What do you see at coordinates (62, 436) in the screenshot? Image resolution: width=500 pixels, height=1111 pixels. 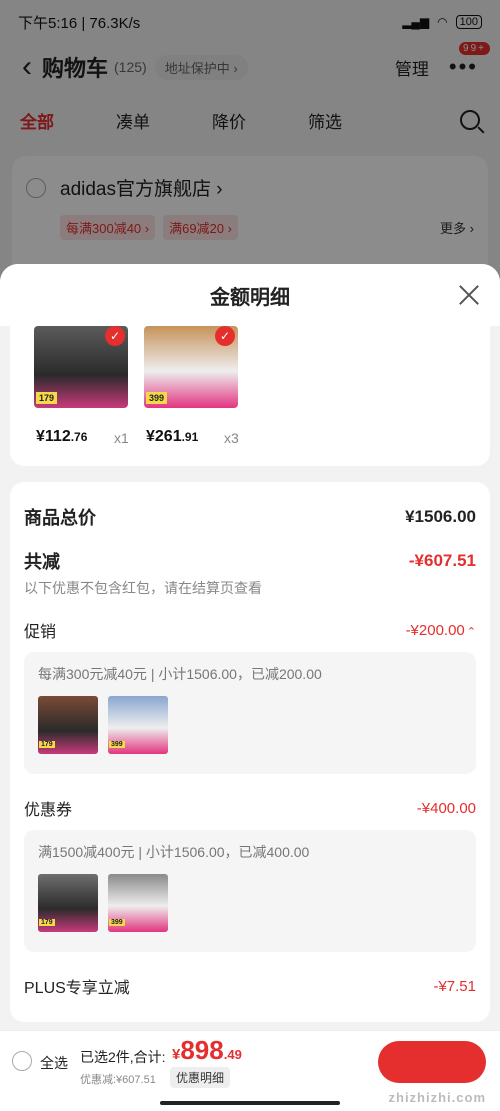 I see `product-price: ¥112.76` at bounding box center [62, 436].